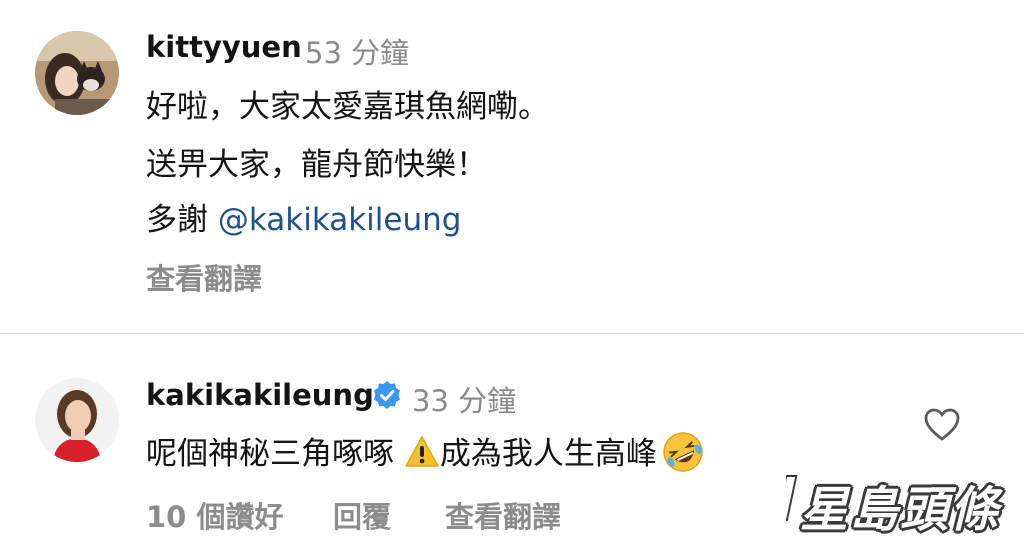 The height and width of the screenshot is (555, 1024). Describe the element at coordinates (316, 165) in the screenshot. I see `comment-line-2: 送畀大家，龍舟節快樂！` at that location.